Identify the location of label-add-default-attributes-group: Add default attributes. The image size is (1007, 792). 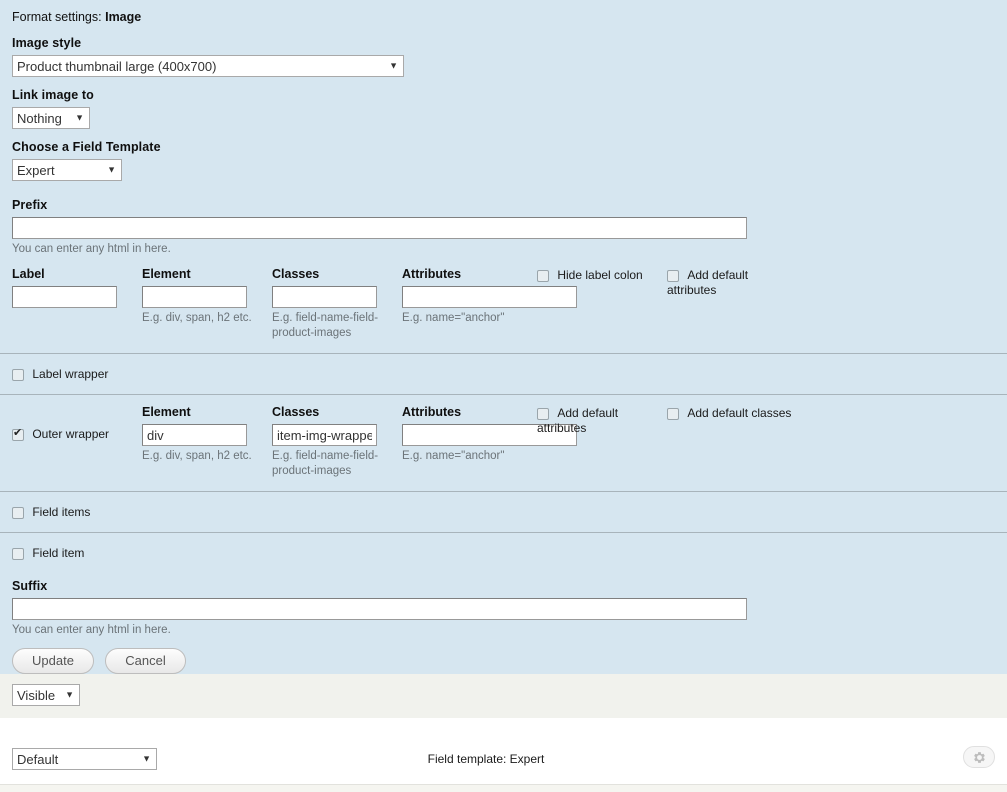
(723, 283).